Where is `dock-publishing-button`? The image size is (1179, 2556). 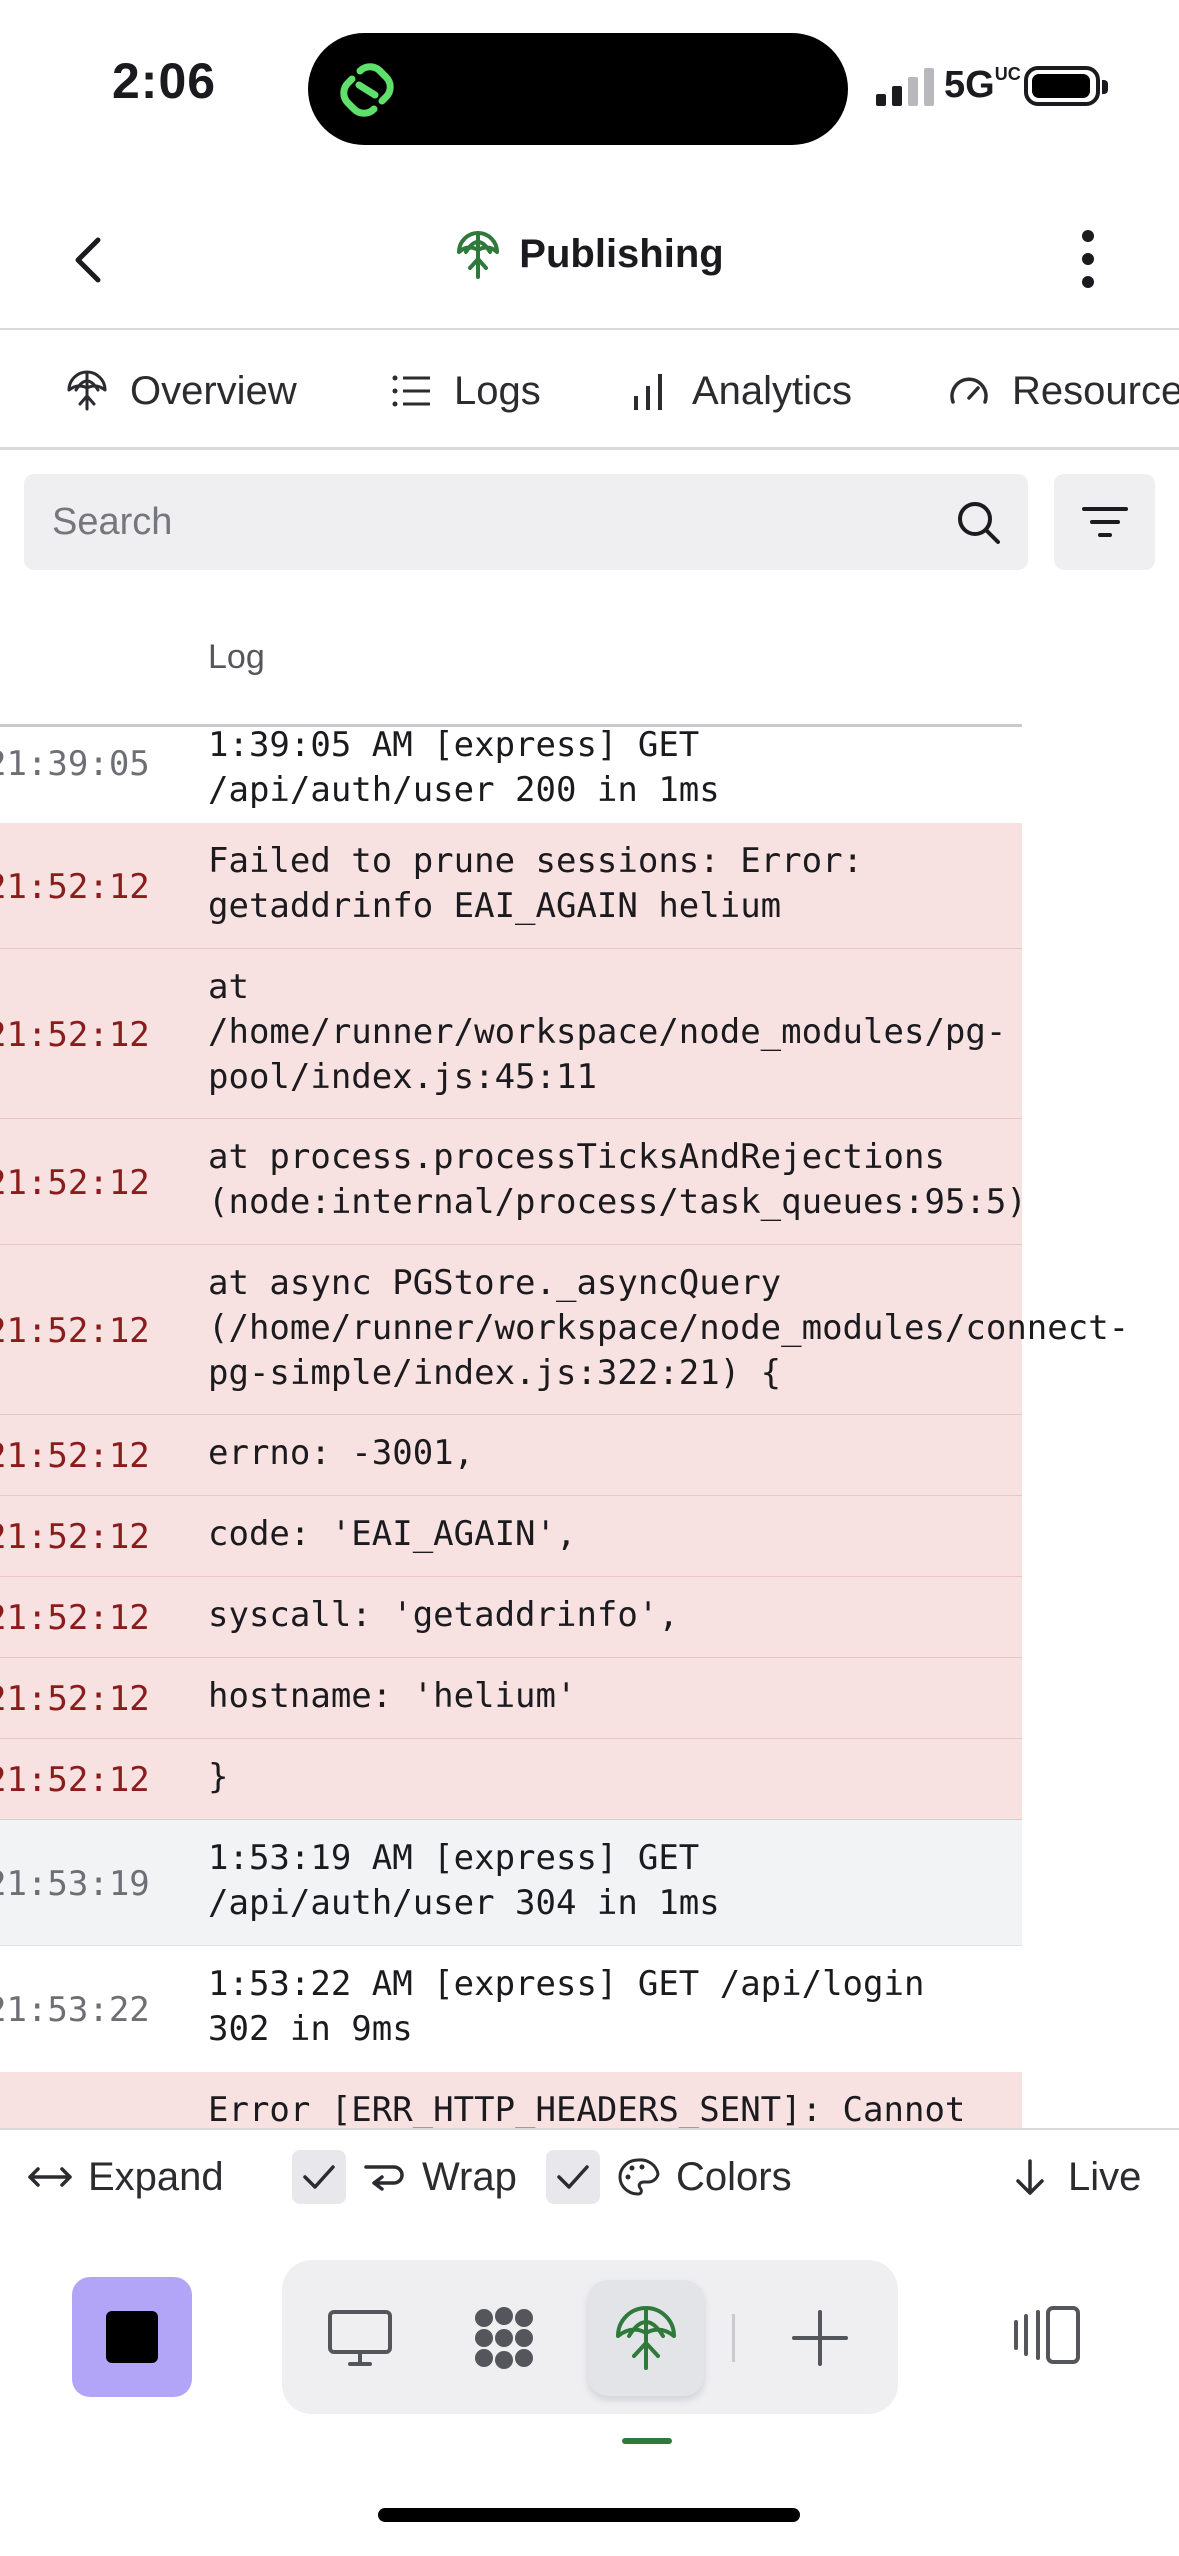 dock-publishing-button is located at coordinates (646, 2338).